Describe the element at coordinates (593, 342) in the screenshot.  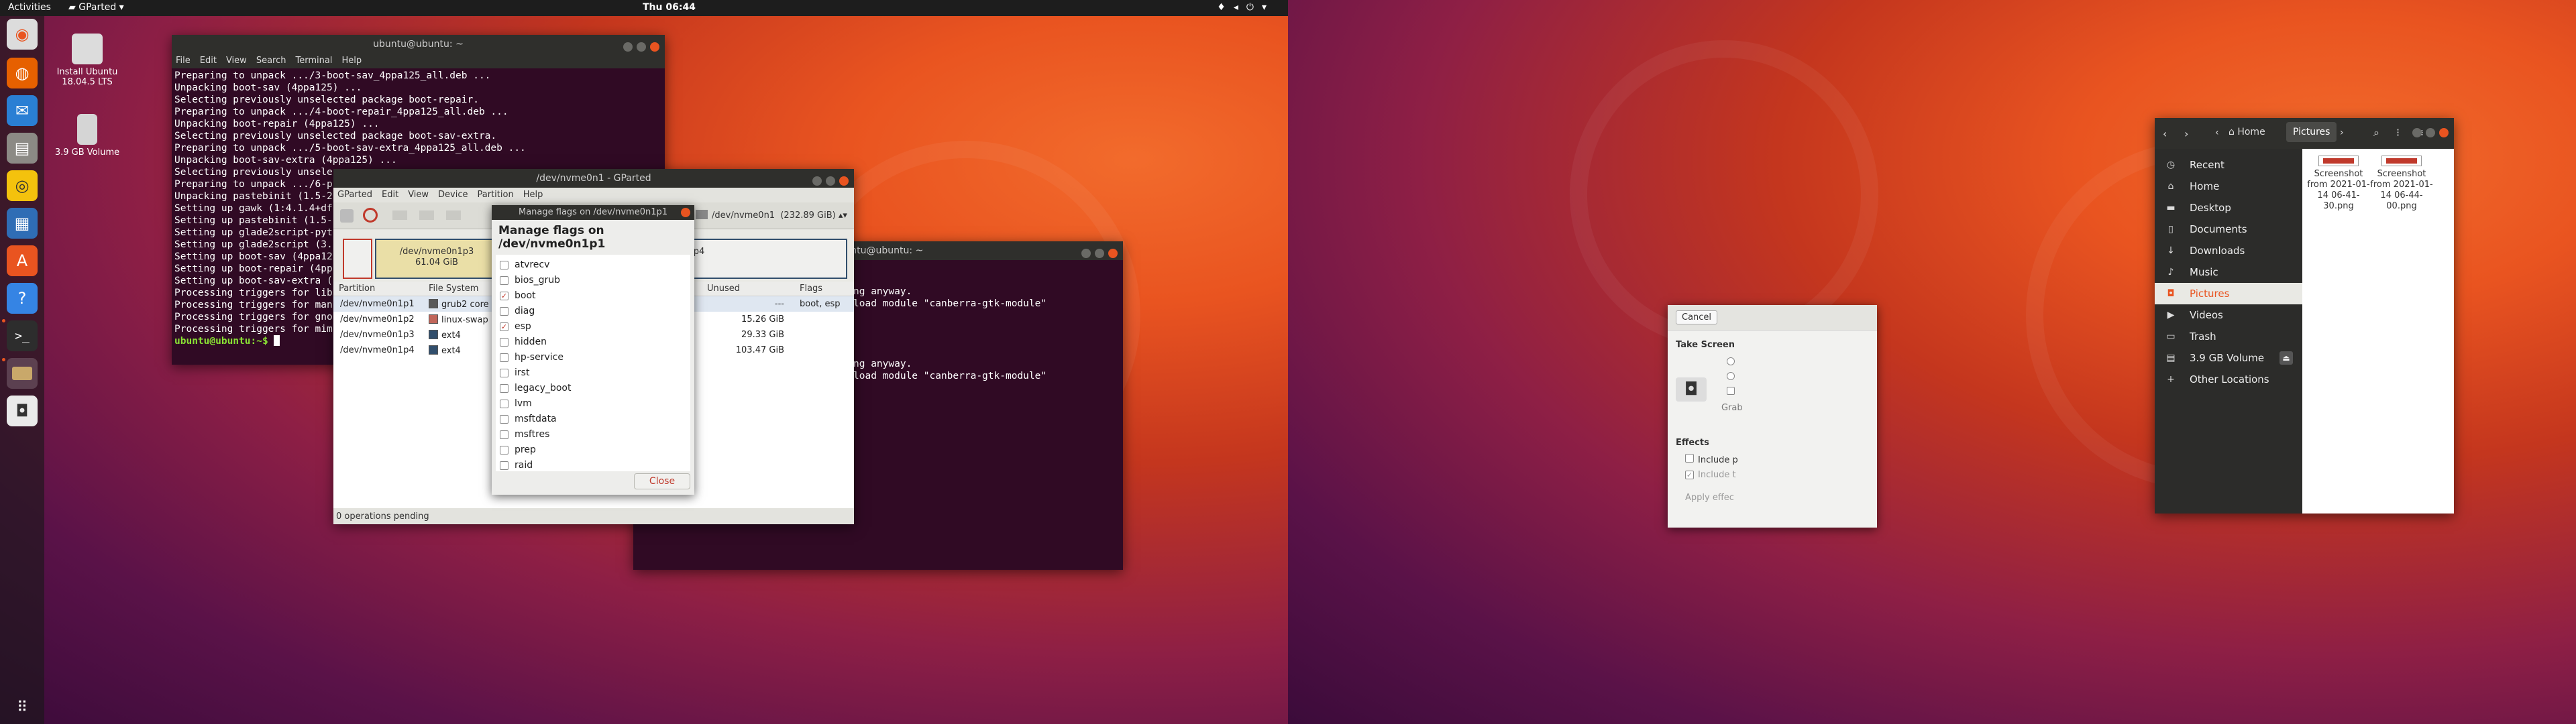
I see `flag-row-hidden: hidden` at that location.